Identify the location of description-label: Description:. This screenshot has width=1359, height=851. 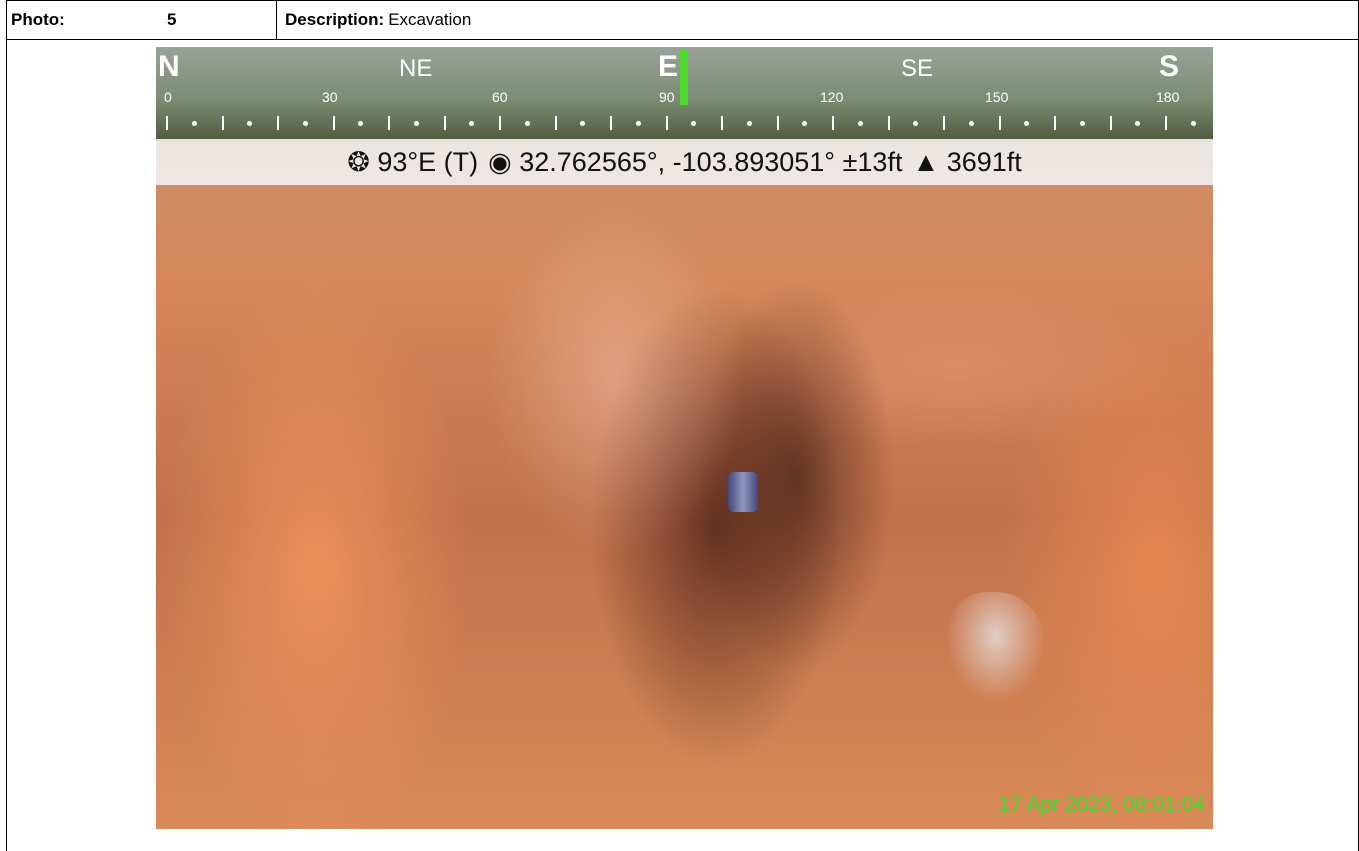
(335, 19).